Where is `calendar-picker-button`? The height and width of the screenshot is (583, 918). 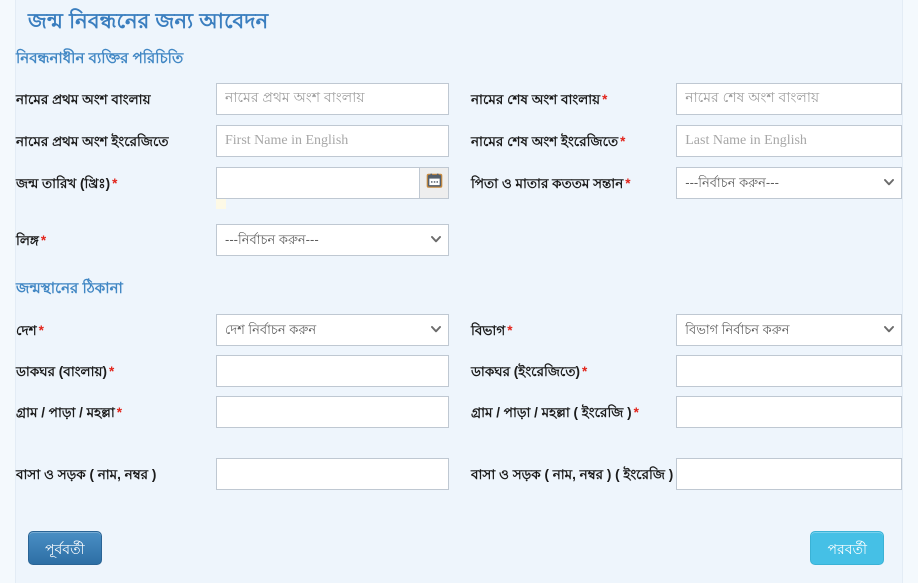 calendar-picker-button is located at coordinates (434, 183).